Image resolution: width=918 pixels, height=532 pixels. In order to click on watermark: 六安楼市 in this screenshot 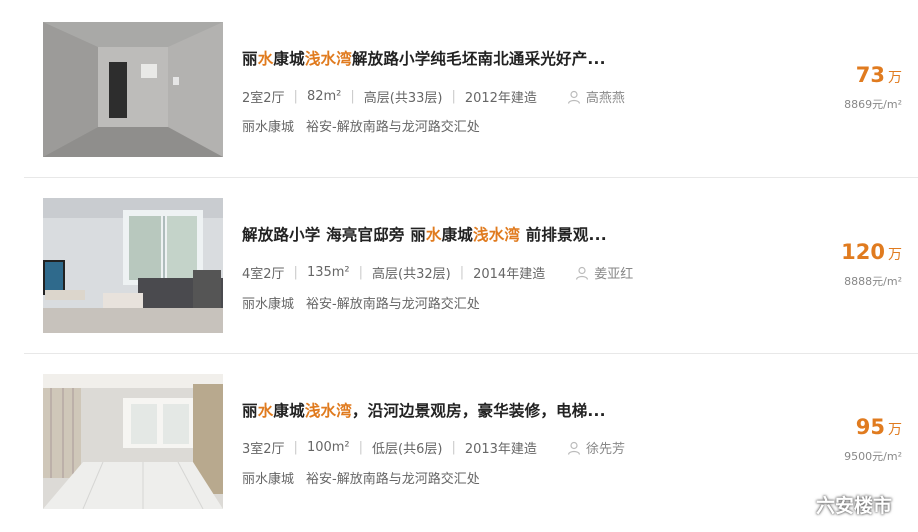, I will do `click(837, 504)`.